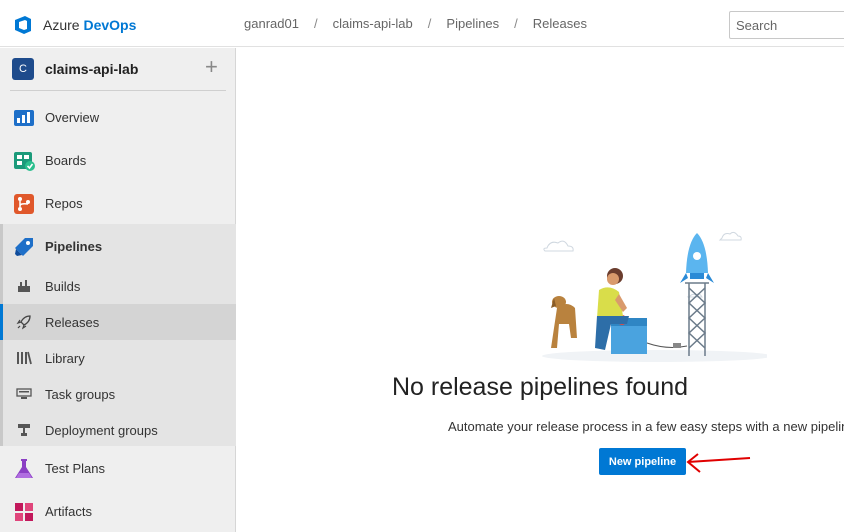 The width and height of the screenshot is (844, 532). I want to click on brand-name: Azure DevOps, so click(89, 25).